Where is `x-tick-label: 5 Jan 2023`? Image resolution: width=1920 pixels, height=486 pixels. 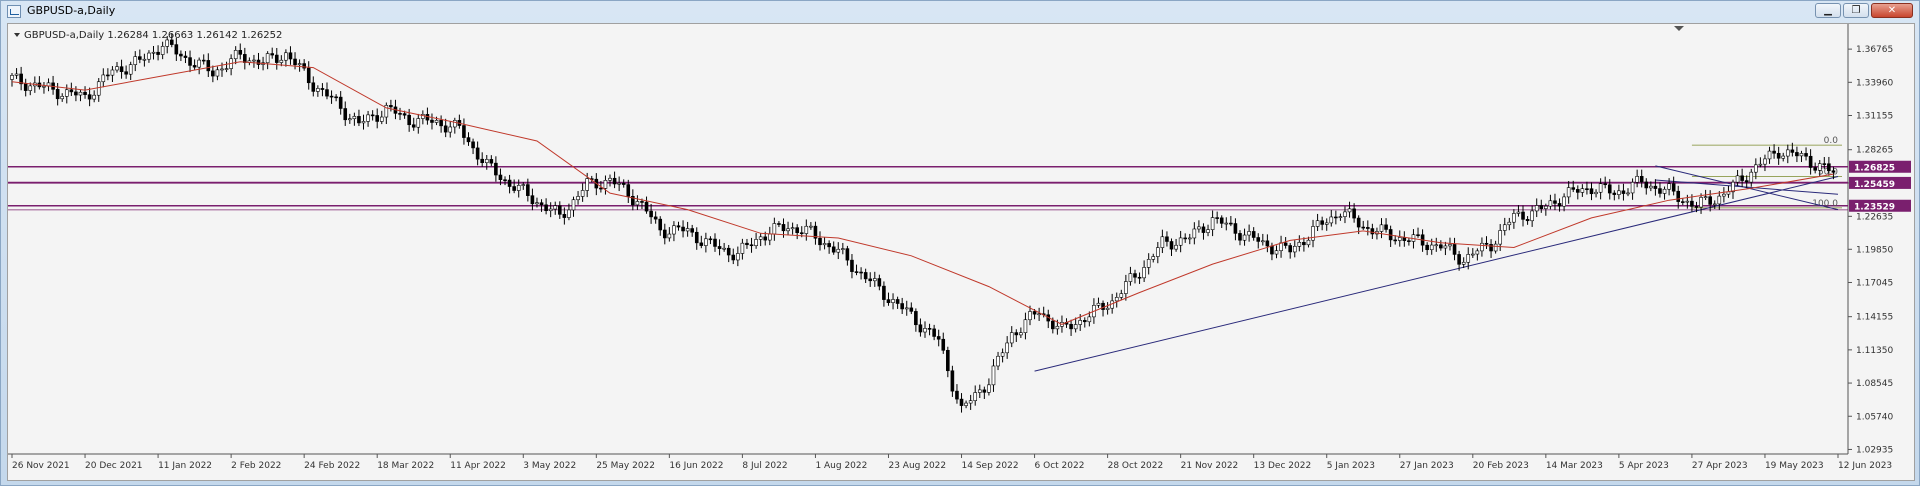 x-tick-label: 5 Jan 2023 is located at coordinates (1351, 466).